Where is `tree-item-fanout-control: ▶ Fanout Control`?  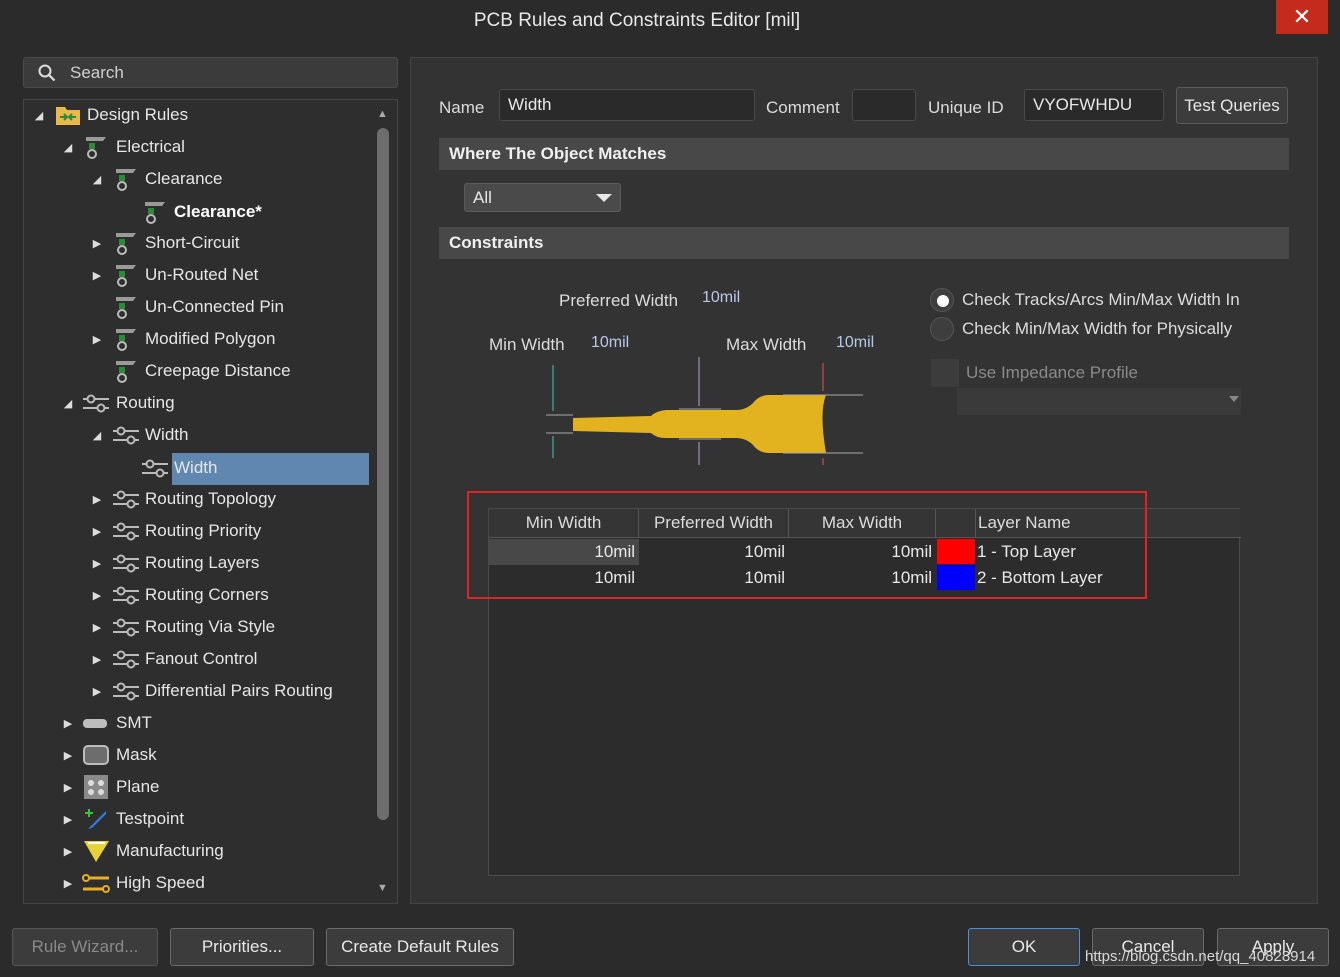
tree-item-fanout-control: ▶ Fanout Control is located at coordinates (194, 659).